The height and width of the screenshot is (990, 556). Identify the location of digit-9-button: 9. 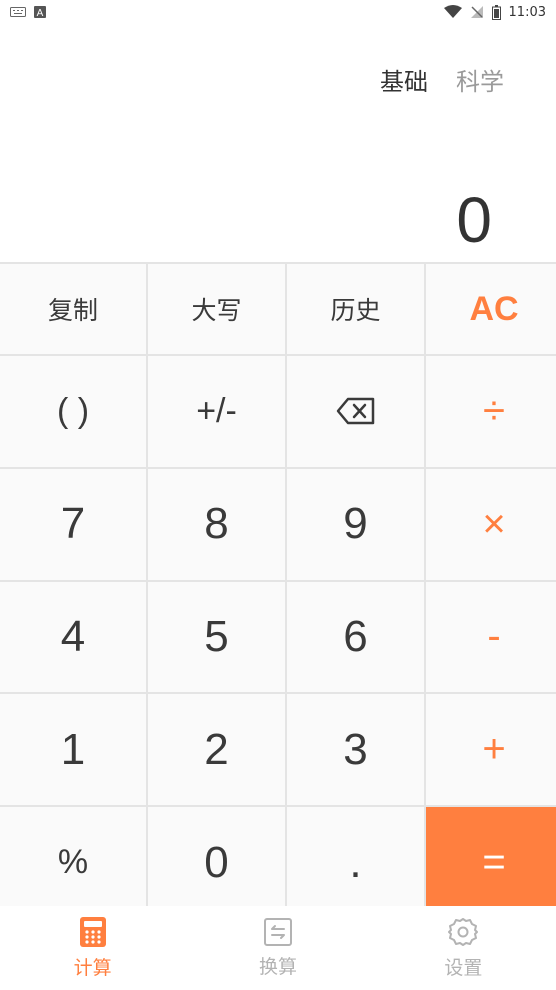
(355, 524).